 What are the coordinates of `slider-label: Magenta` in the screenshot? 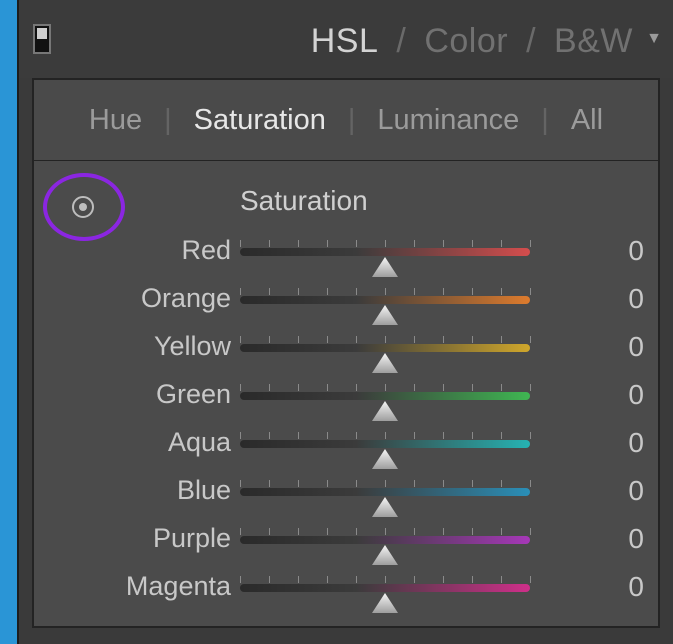 It's located at (178, 586).